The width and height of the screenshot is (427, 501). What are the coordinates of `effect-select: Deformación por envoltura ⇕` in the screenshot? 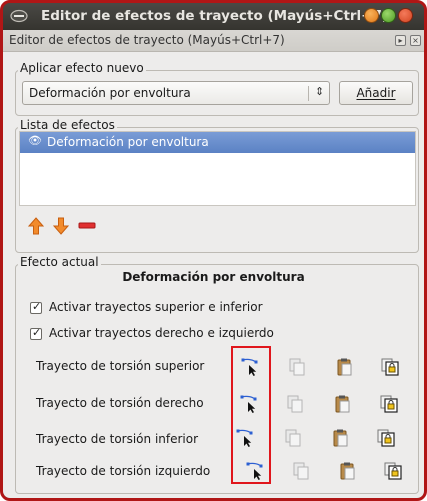 It's located at (176, 93).